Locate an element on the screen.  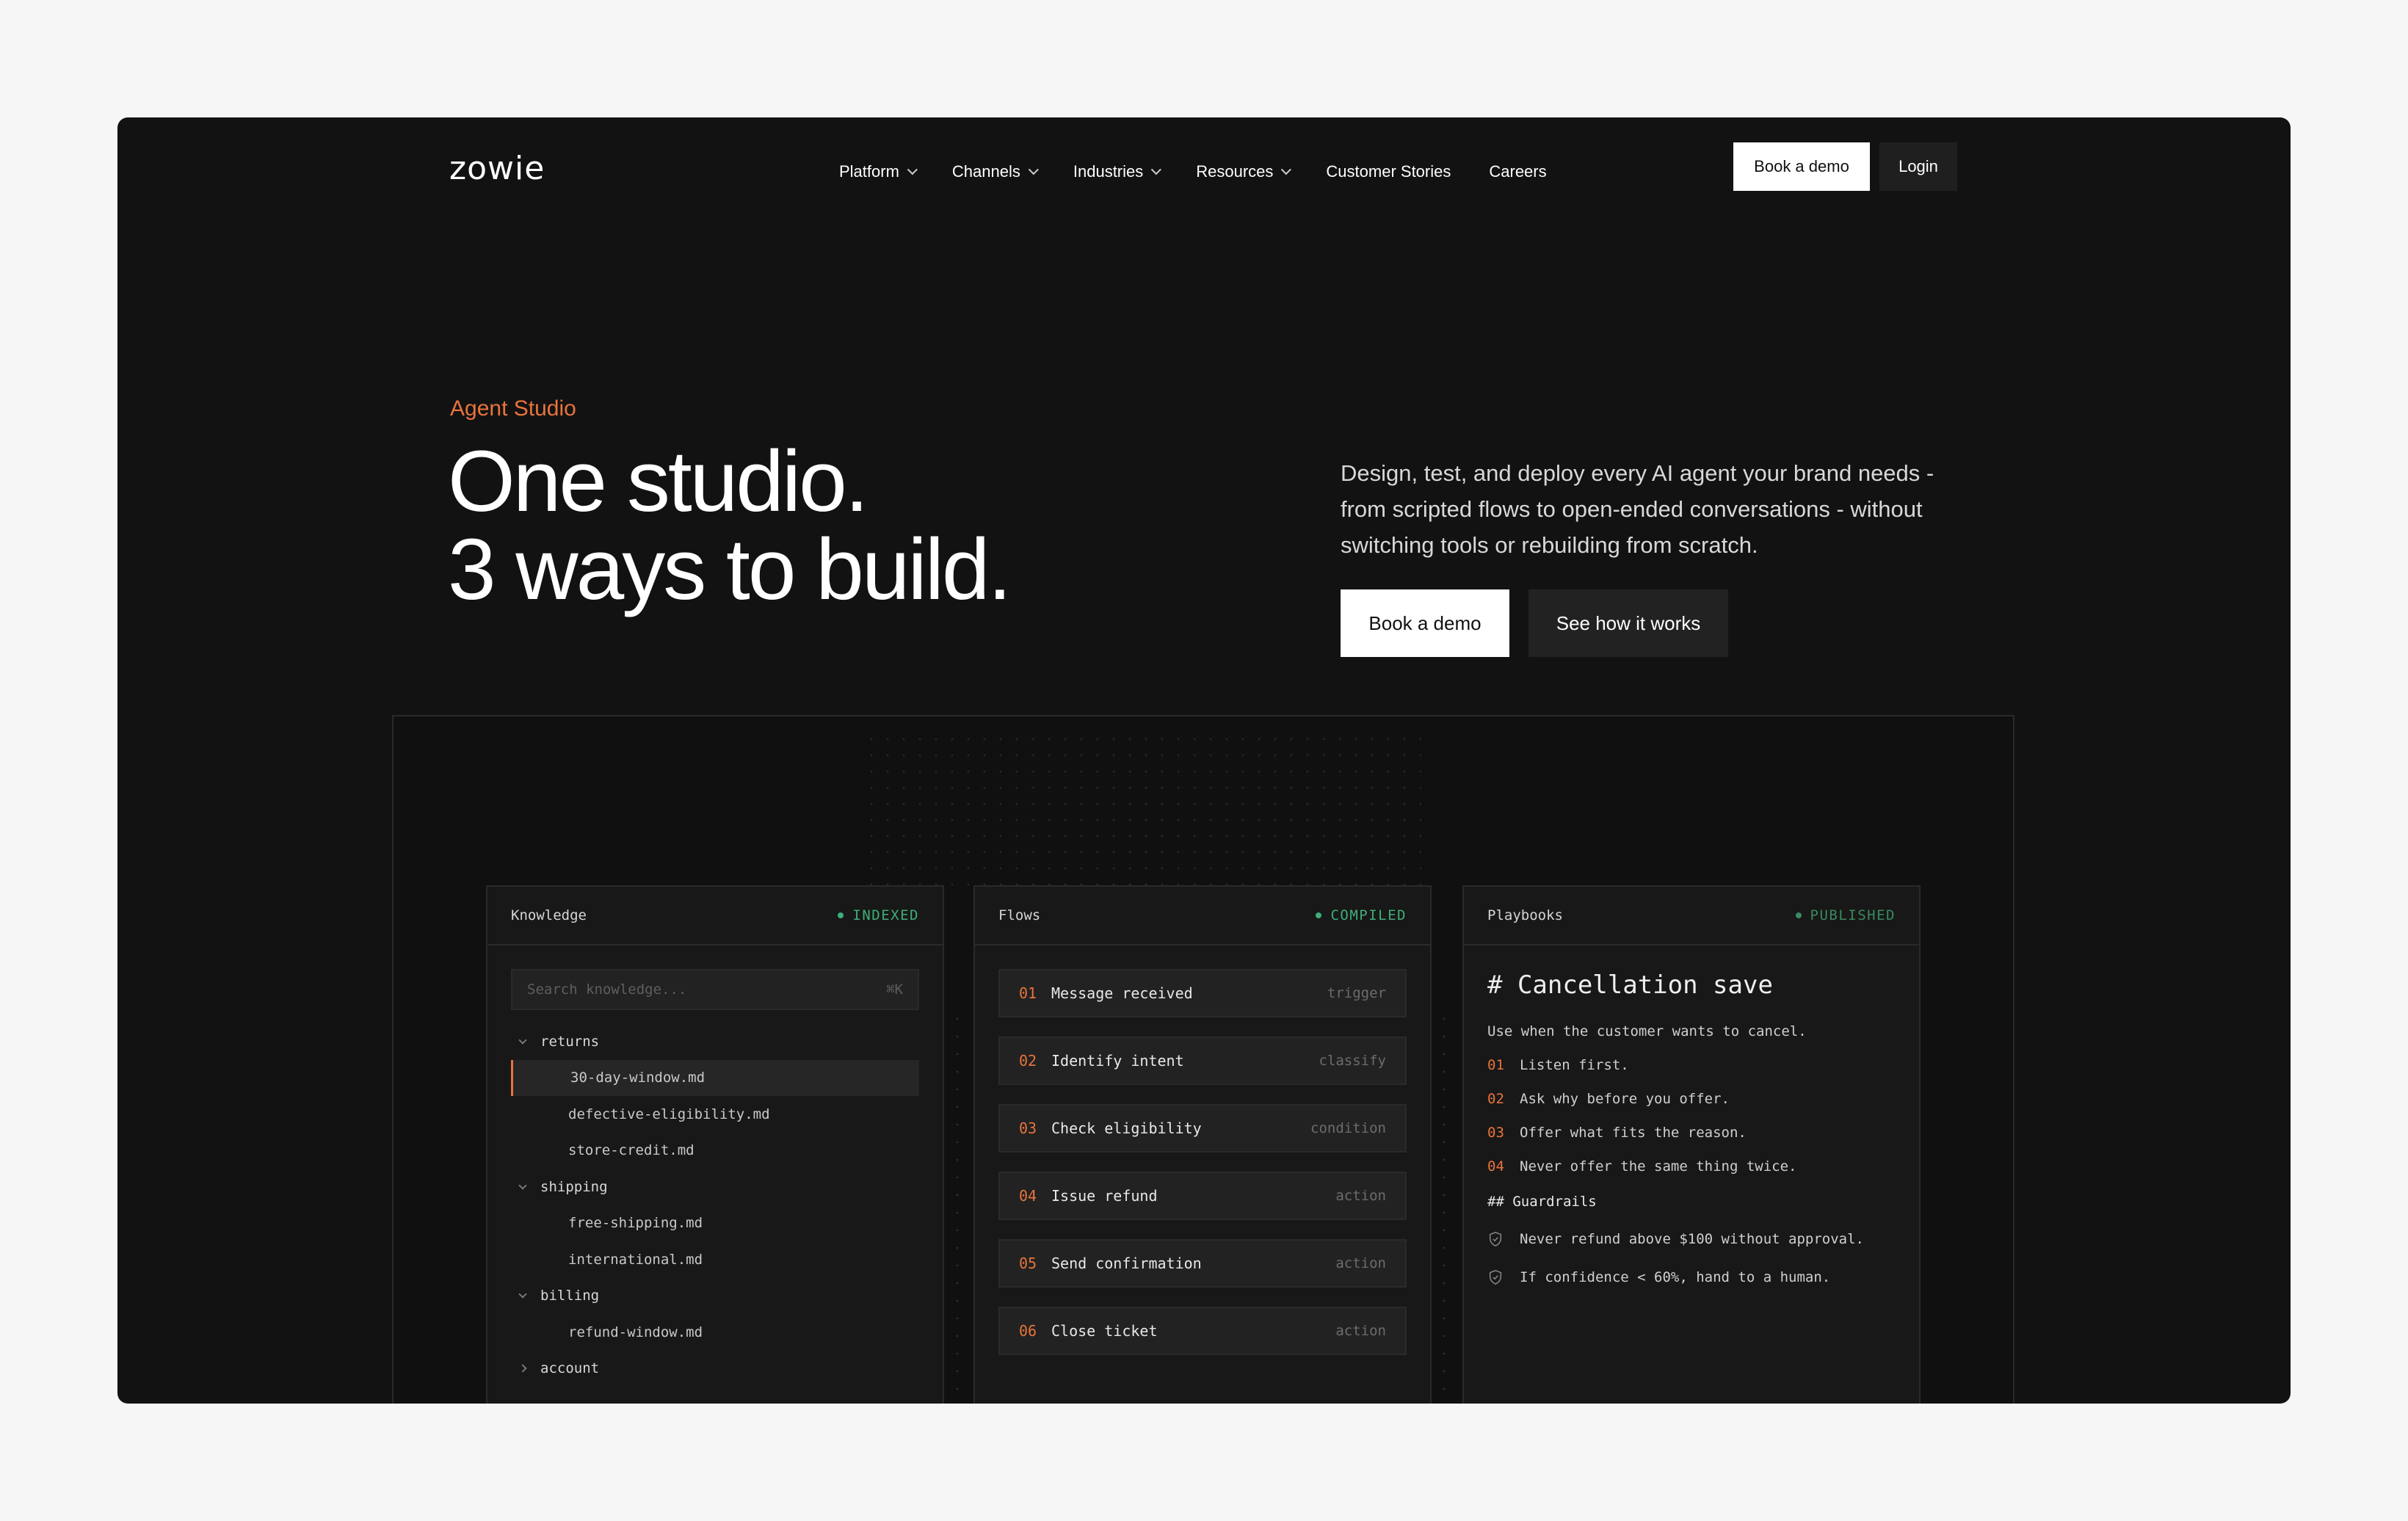
tree-folder-shipping: shipping is located at coordinates (715, 1187).